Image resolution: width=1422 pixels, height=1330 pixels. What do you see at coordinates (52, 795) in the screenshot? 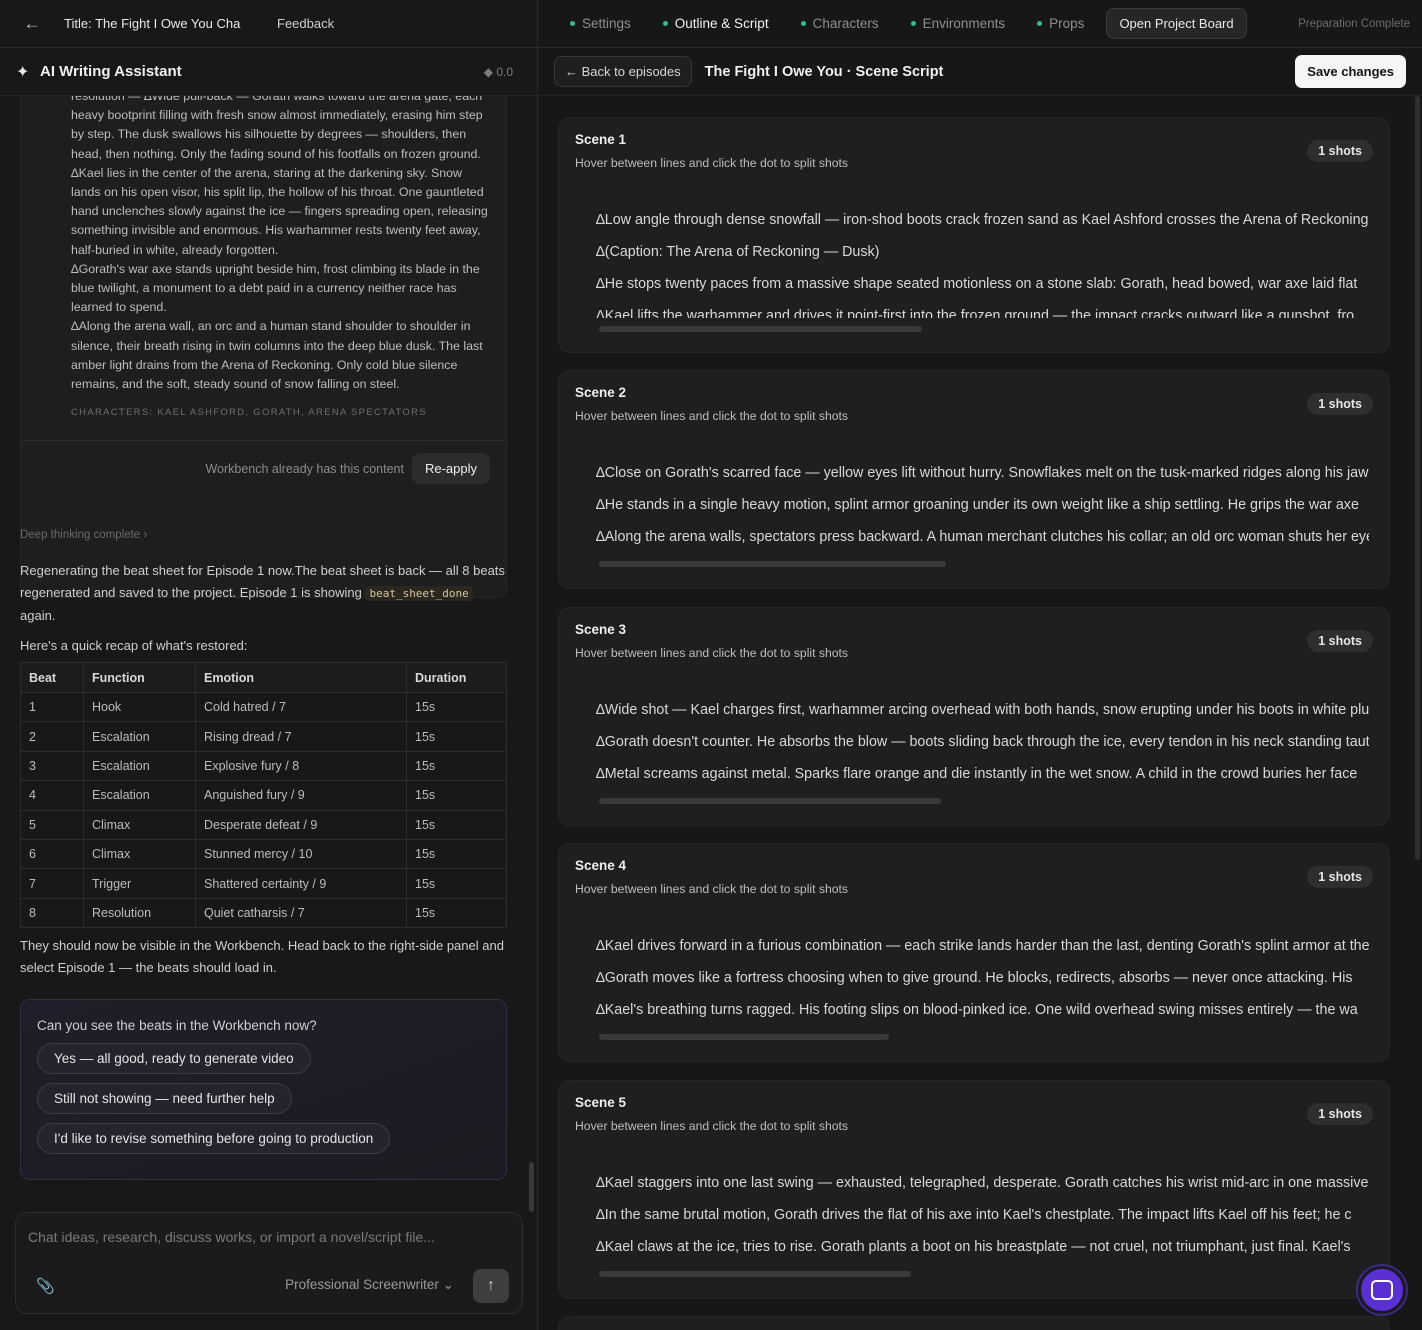
I see `table-cell: 4` at bounding box center [52, 795].